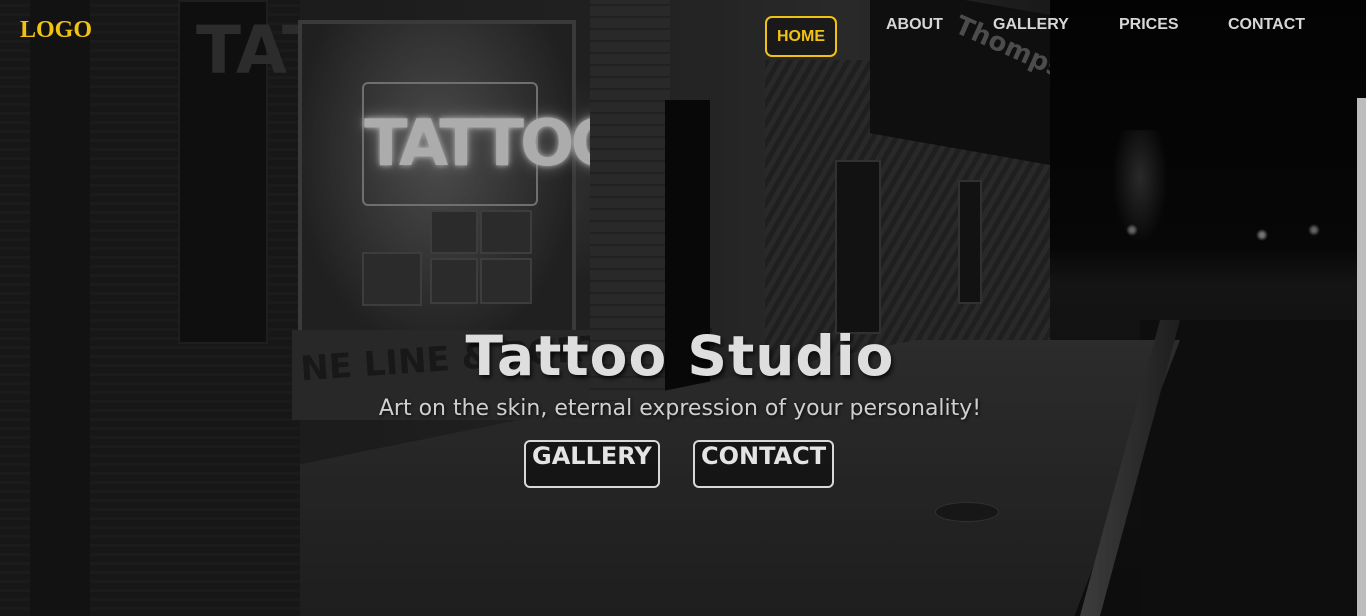 Image resolution: width=1366 pixels, height=616 pixels. What do you see at coordinates (1149, 36) in the screenshot?
I see `nav-prices: PRICES` at bounding box center [1149, 36].